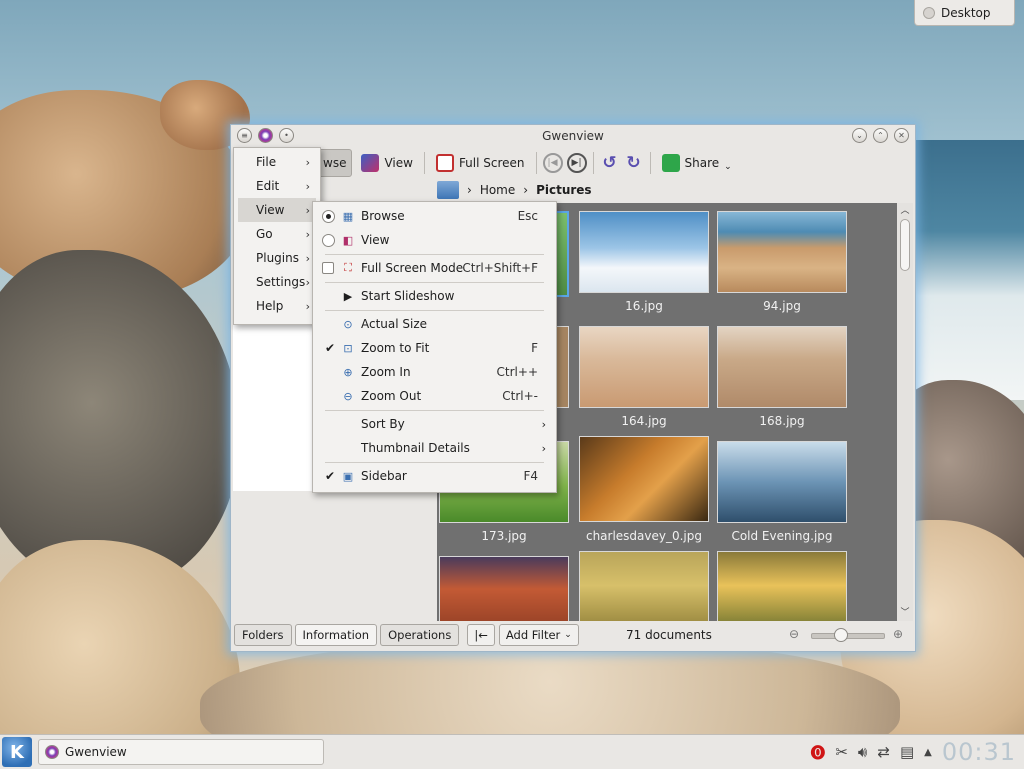  I want to click on share-button: Share ⌄, so click(697, 163).